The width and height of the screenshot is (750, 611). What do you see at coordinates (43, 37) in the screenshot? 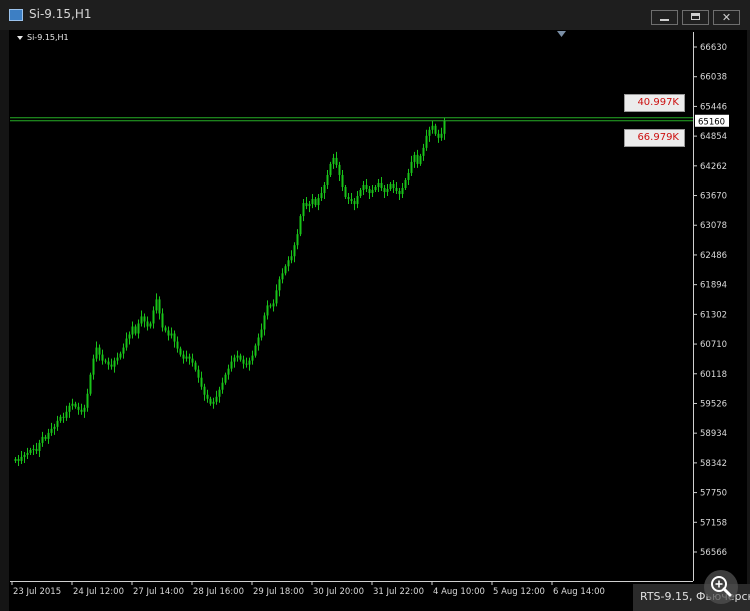
I see `chart-symbol-label: Si-9.15,H1` at bounding box center [43, 37].